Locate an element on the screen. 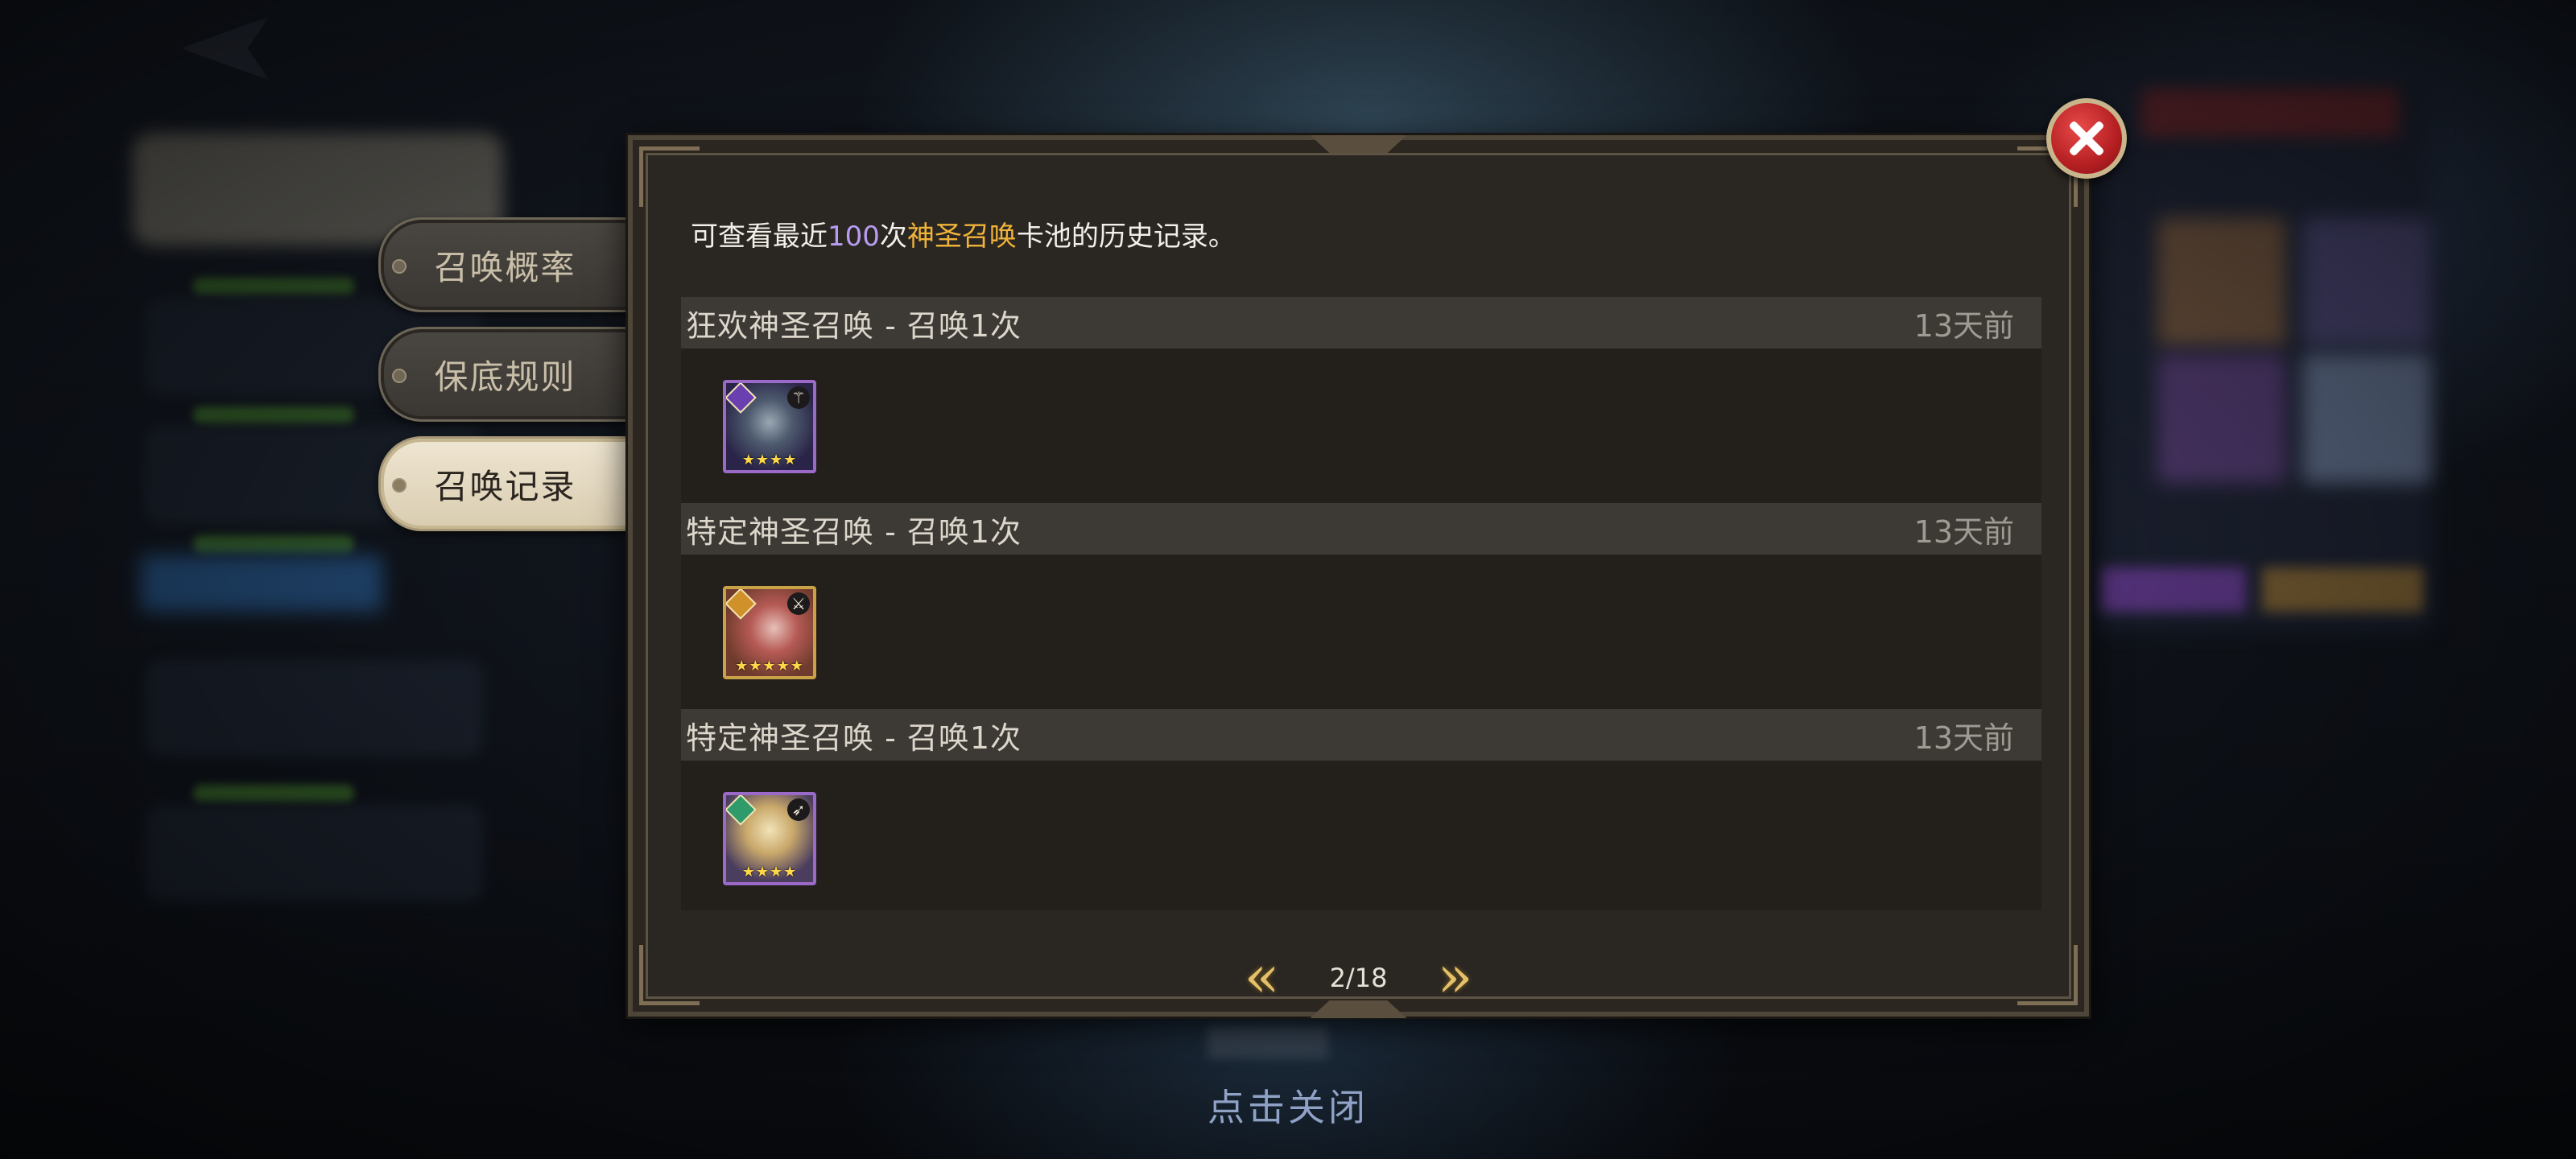  record-title: 狂欢神圣召唤 - 召唤1次 is located at coordinates (854, 325).